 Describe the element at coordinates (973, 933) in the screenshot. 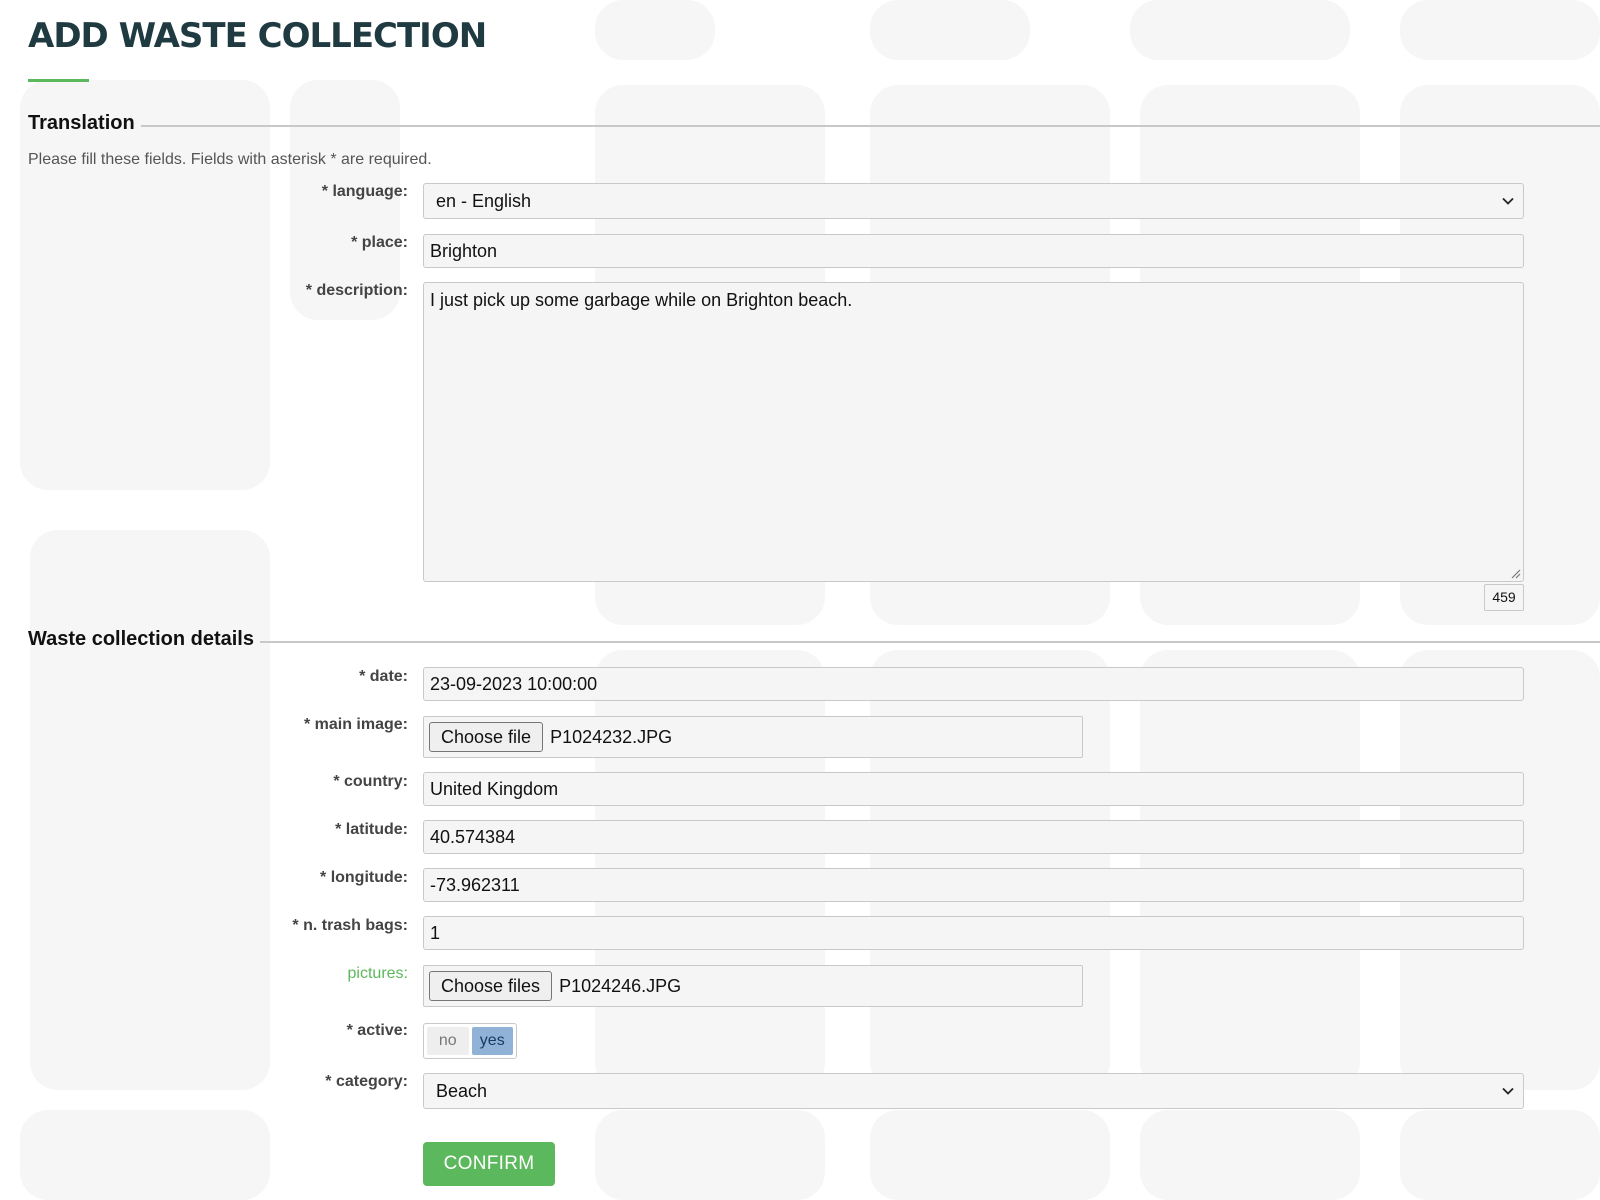

I see `trash-bags-input: 1` at that location.